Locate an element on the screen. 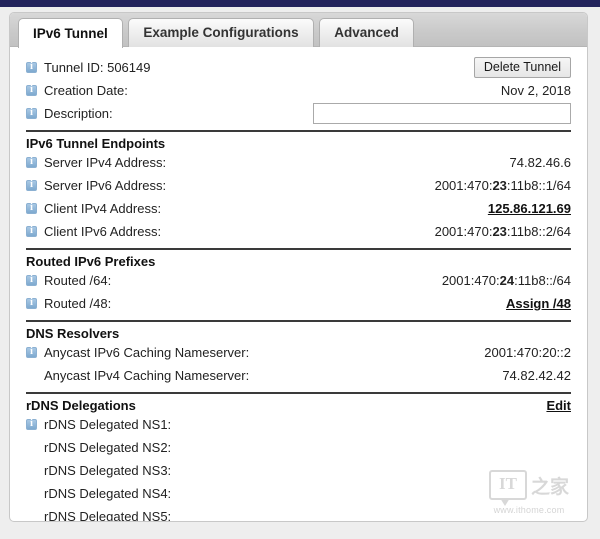 Image resolution: width=600 pixels, height=539 pixels. row-rdns-ns5: rDNS Delegated NS5: is located at coordinates (298, 513).